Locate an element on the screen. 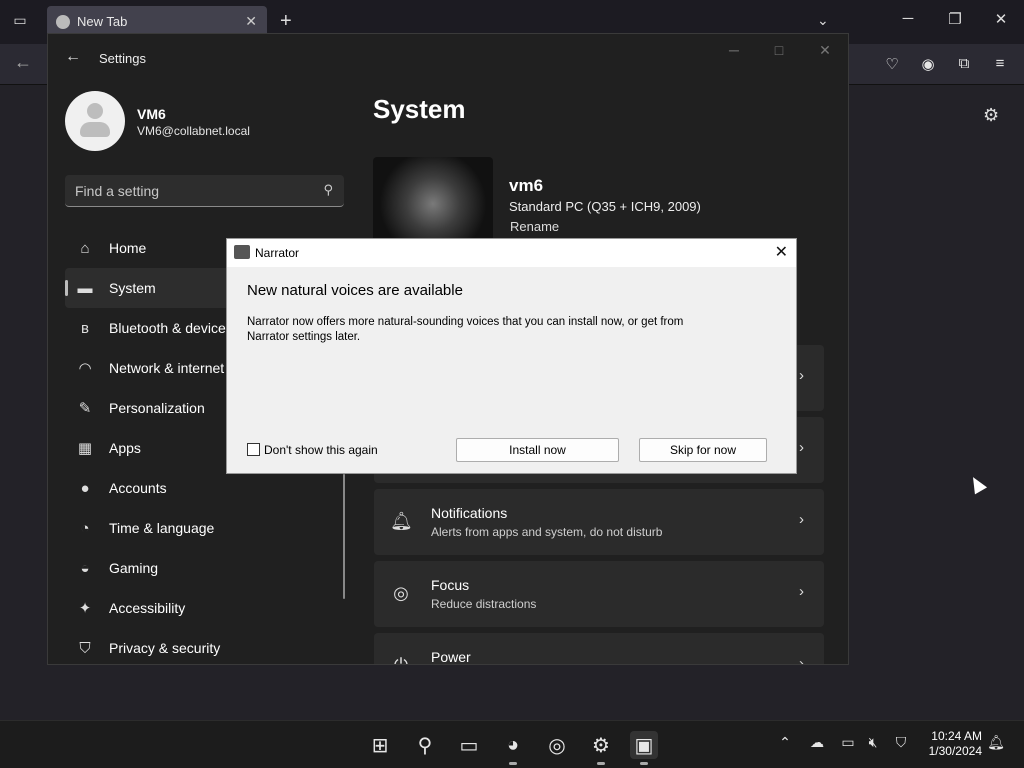  device-wallpaper-thumbnail is located at coordinates (433, 199).